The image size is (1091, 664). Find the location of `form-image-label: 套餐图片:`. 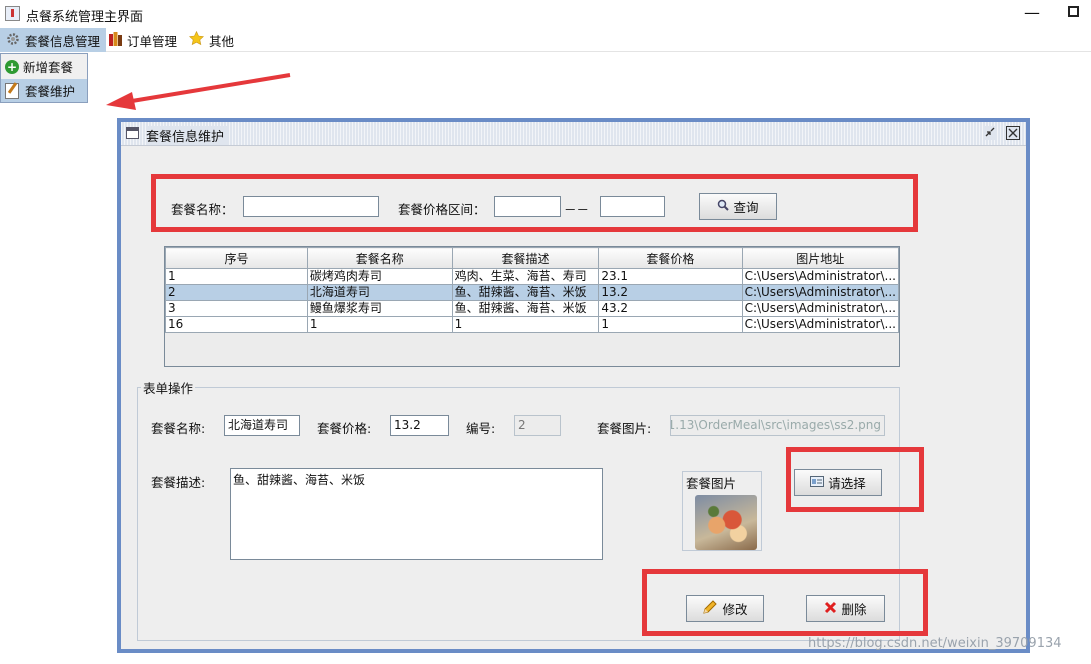

form-image-label: 套餐图片: is located at coordinates (624, 428).